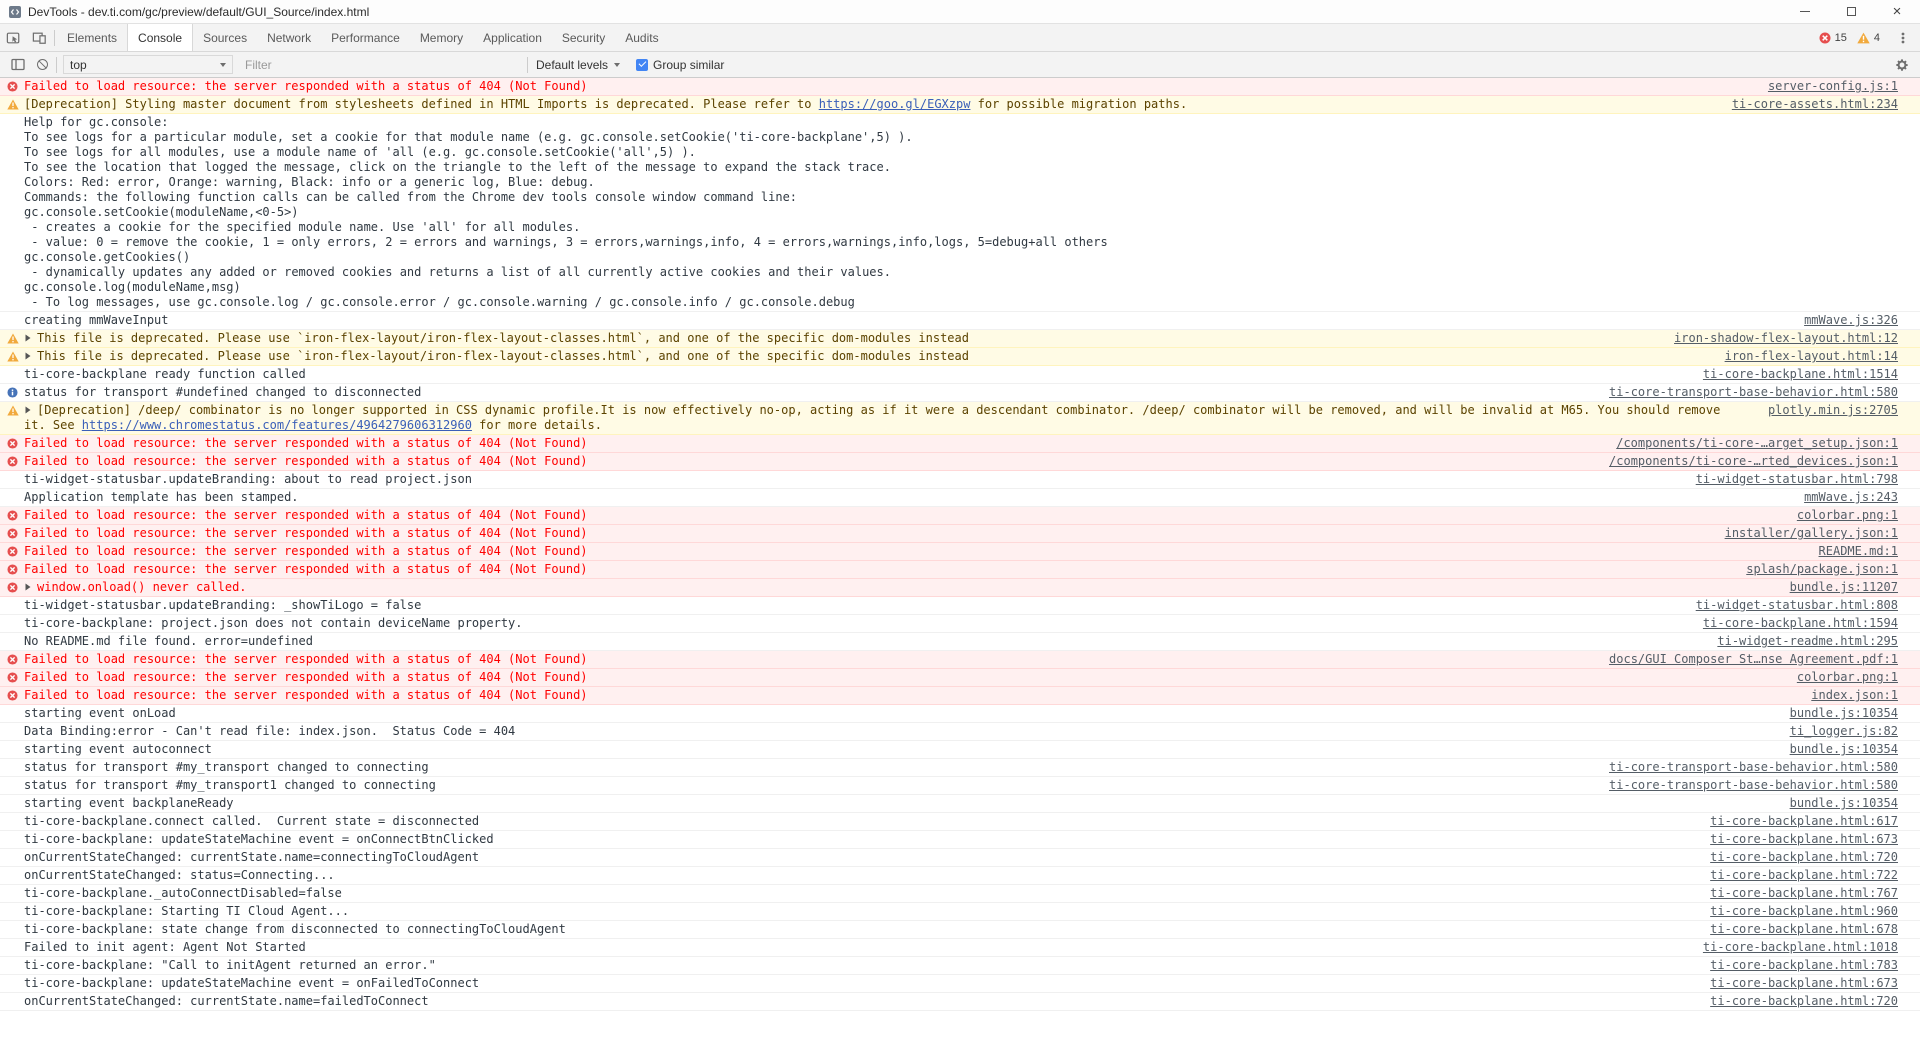 The width and height of the screenshot is (1920, 1039). Describe the element at coordinates (13, 37) in the screenshot. I see `inspect-element-icon` at that location.